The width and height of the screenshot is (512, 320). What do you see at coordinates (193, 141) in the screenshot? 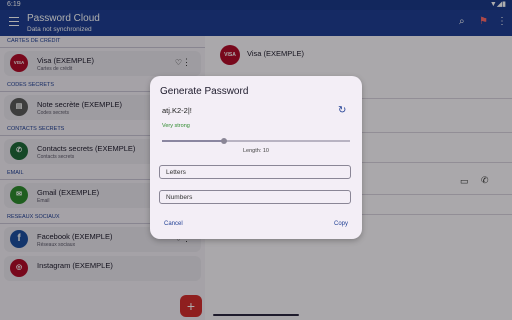
I see `slider-fill` at bounding box center [193, 141].